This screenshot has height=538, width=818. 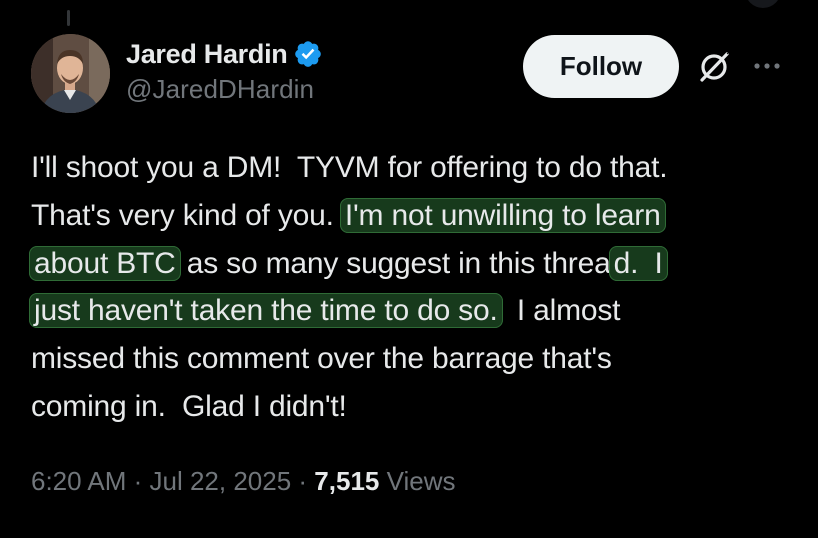 I want to click on highlighted-text-segment: about BTC, so click(x=105, y=263).